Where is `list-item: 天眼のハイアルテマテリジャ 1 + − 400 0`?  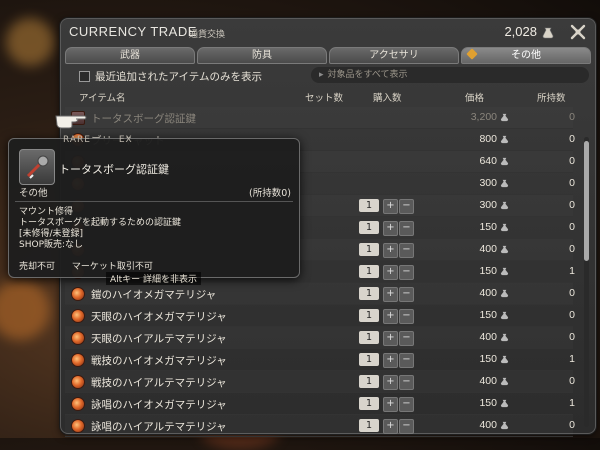
list-item: 天眼のハイアルテマテリジャ 1 + − 400 0 is located at coordinates (320, 338).